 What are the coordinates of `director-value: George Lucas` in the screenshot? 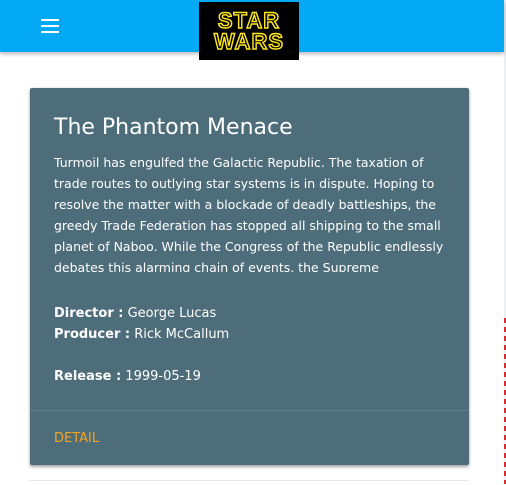 It's located at (172, 313).